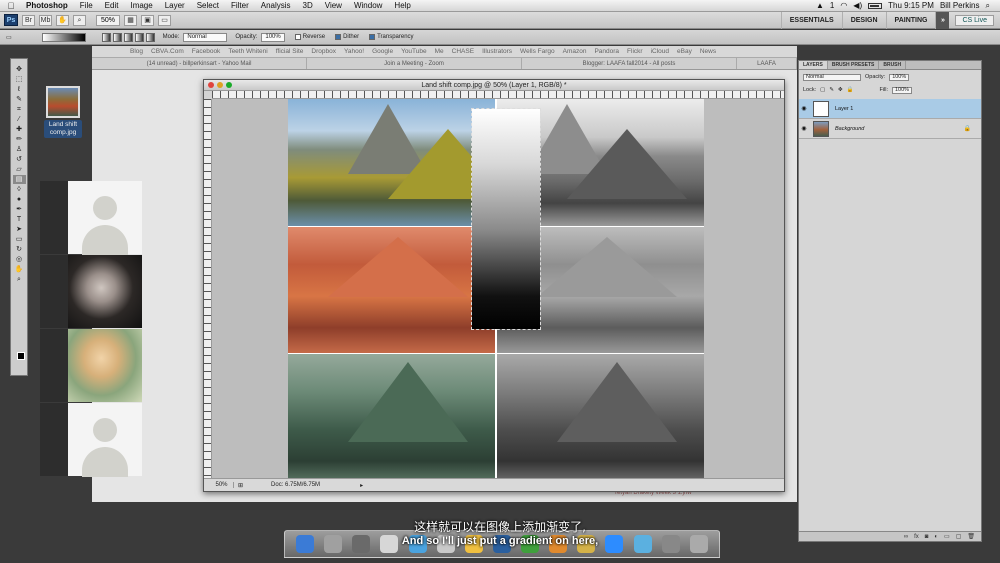 This screenshot has height=563, width=1000. Describe the element at coordinates (820, 5) in the screenshot. I see `adobe-icon: ▲` at that location.